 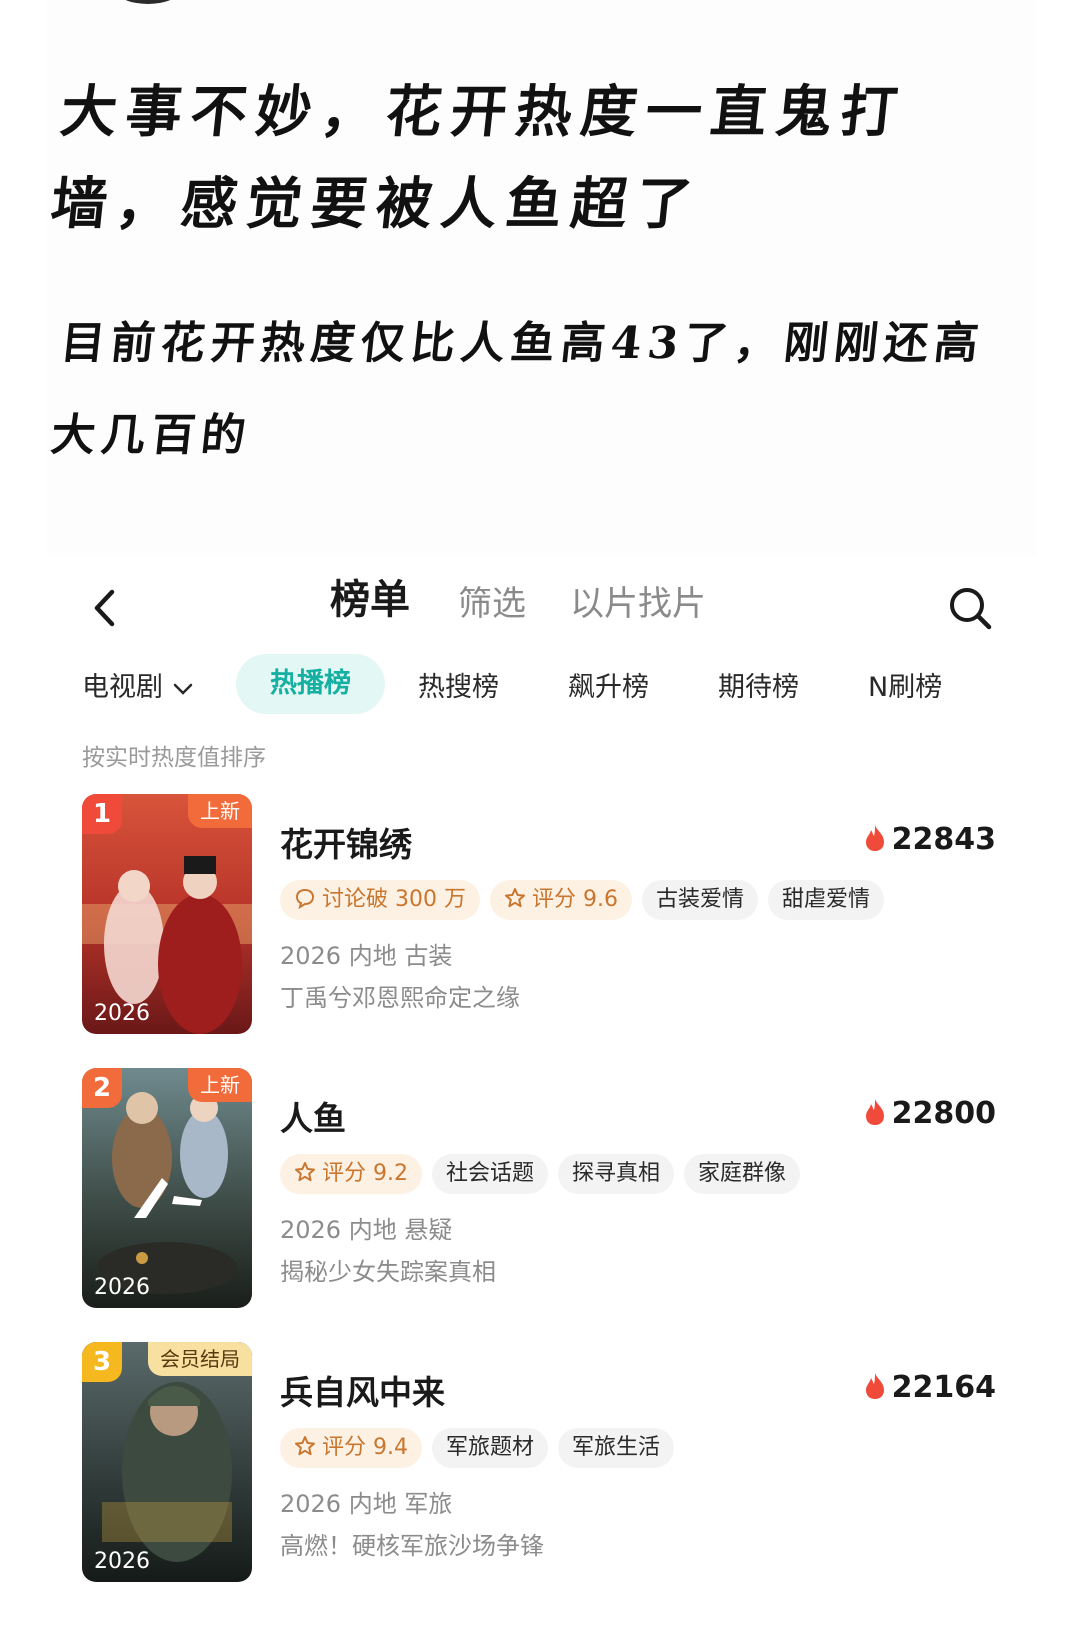 I want to click on search-button, so click(x=970, y=608).